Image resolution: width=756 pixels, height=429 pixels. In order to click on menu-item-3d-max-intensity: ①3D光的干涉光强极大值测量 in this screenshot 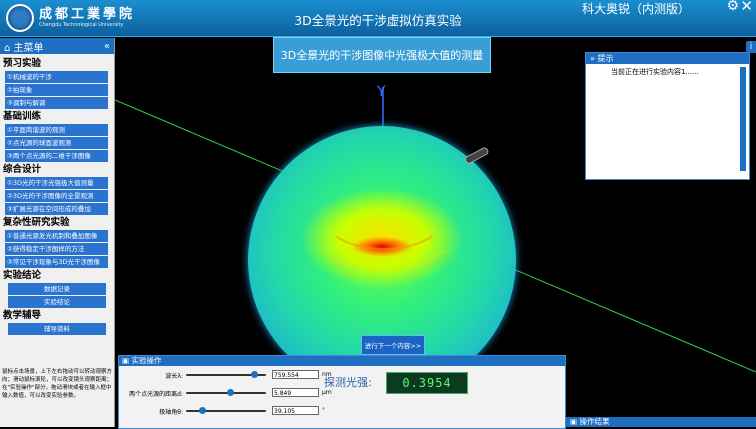, I will do `click(56, 183)`.